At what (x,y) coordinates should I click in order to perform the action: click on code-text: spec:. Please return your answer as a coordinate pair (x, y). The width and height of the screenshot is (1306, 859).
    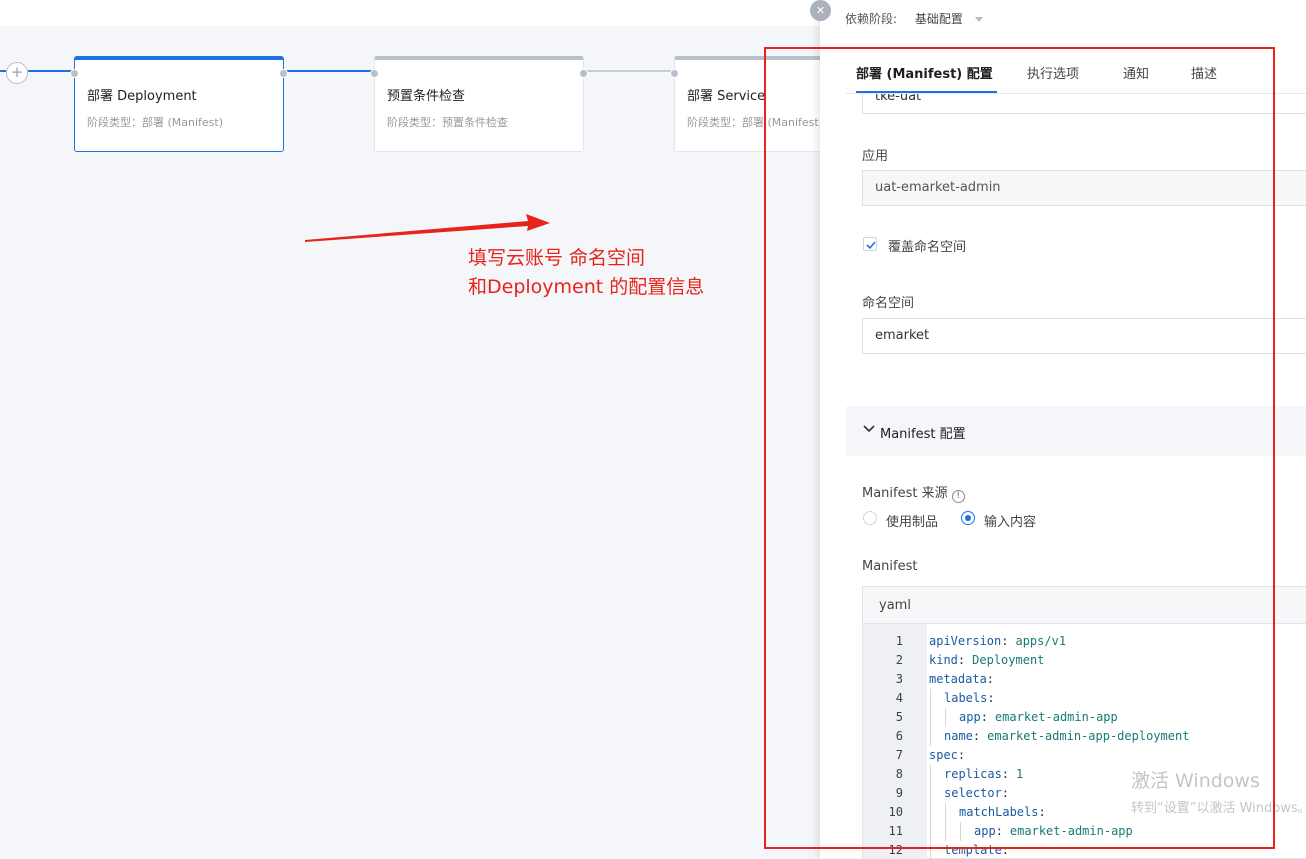
    Looking at the image, I should click on (947, 755).